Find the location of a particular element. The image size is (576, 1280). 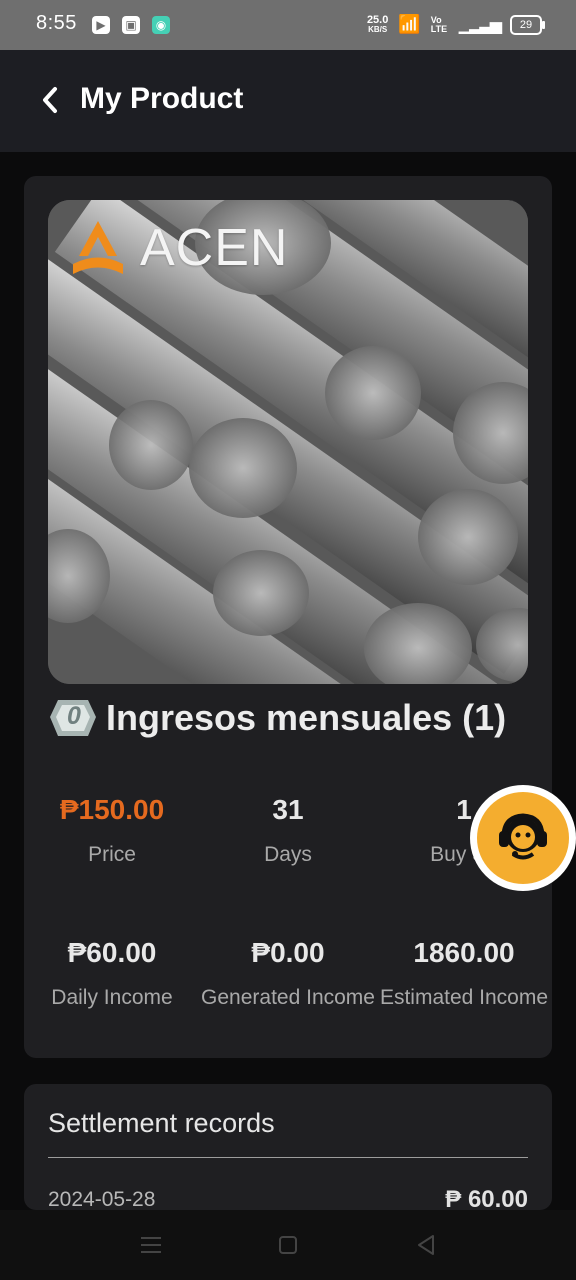

battery-level: 29 is located at coordinates (526, 24).